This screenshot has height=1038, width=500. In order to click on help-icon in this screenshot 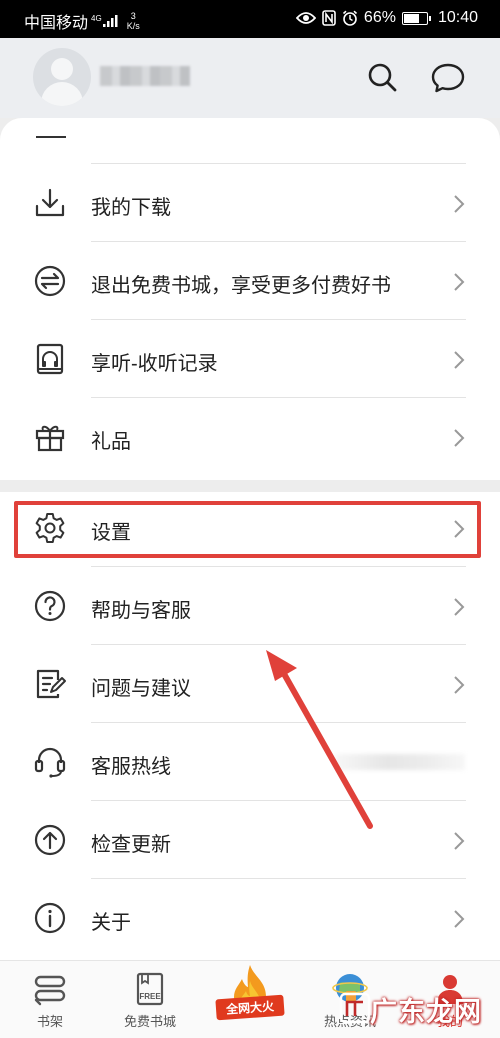, I will do `click(50, 606)`.